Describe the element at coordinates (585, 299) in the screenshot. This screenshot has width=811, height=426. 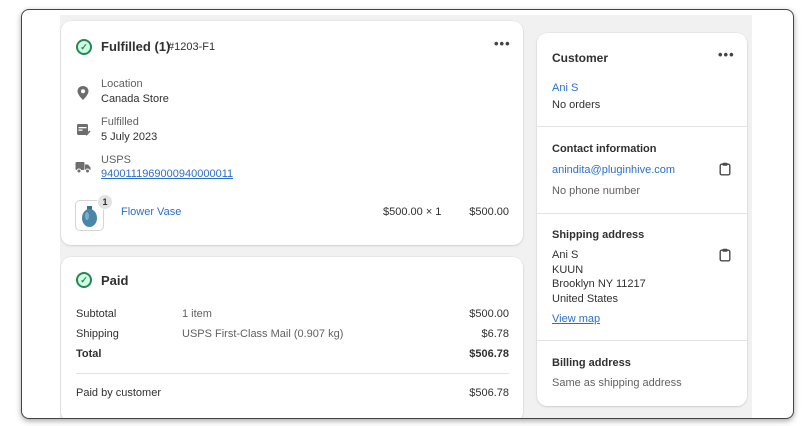
I see `shipping-address-line-4: United States` at that location.